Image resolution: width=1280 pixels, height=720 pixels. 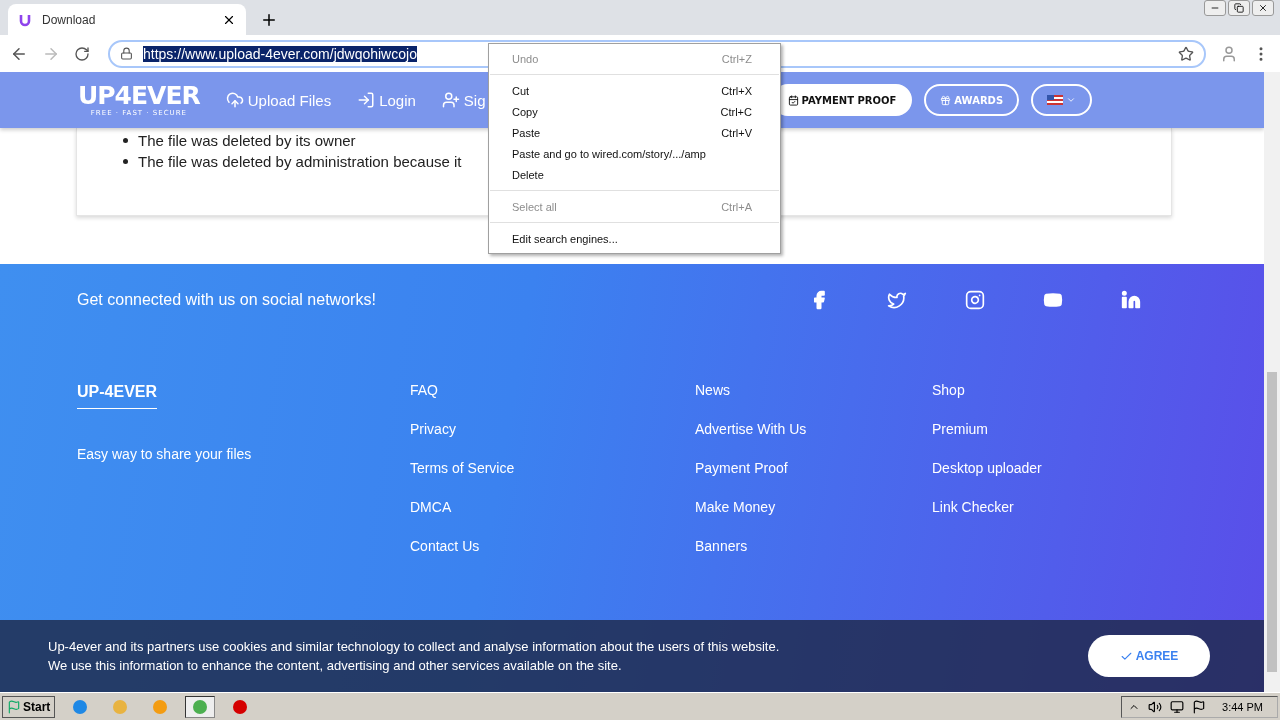 What do you see at coordinates (813, 507) in the screenshot?
I see `footer-link: Make Money` at bounding box center [813, 507].